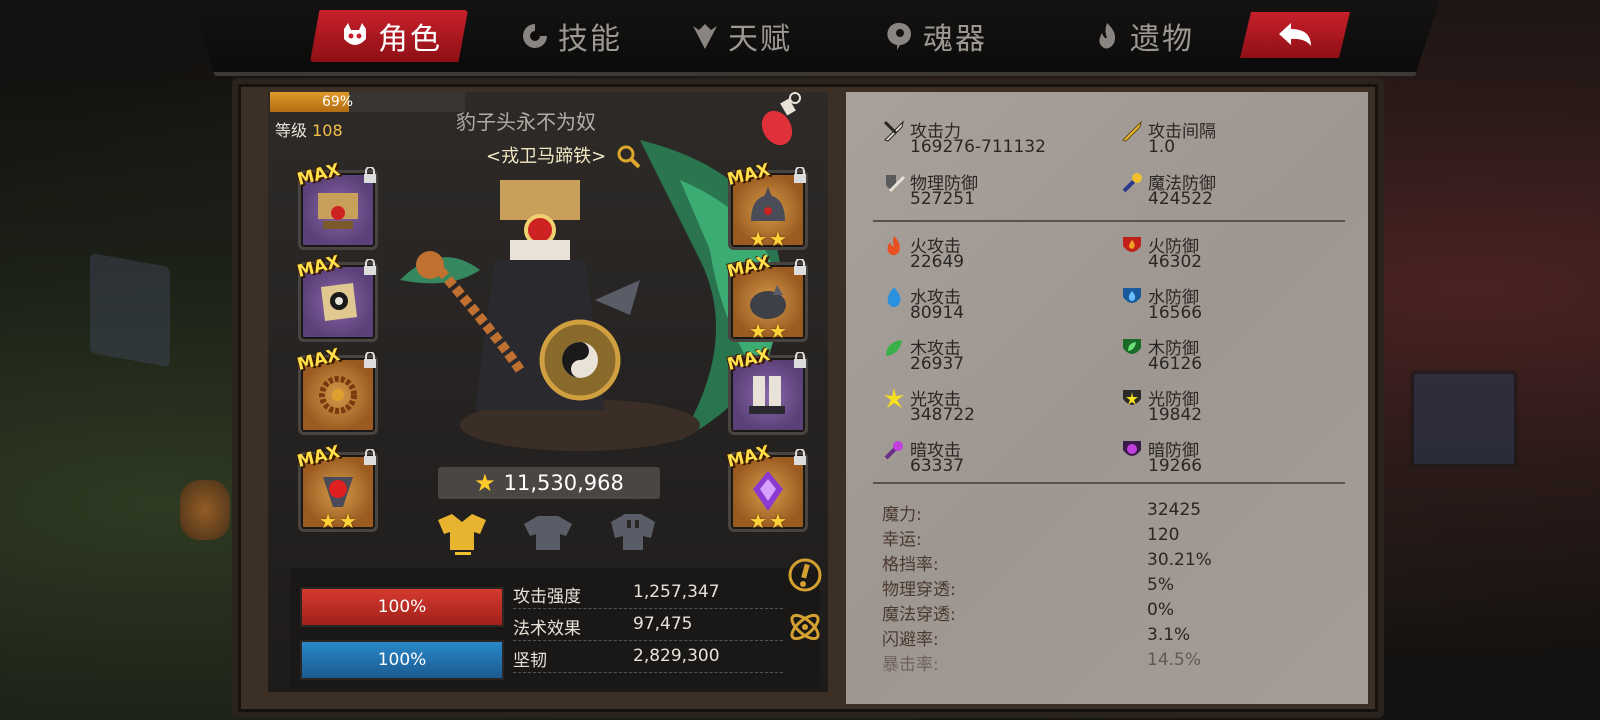 Image resolution: width=1600 pixels, height=720 pixels. I want to click on alert-badge-icon, so click(805, 575).